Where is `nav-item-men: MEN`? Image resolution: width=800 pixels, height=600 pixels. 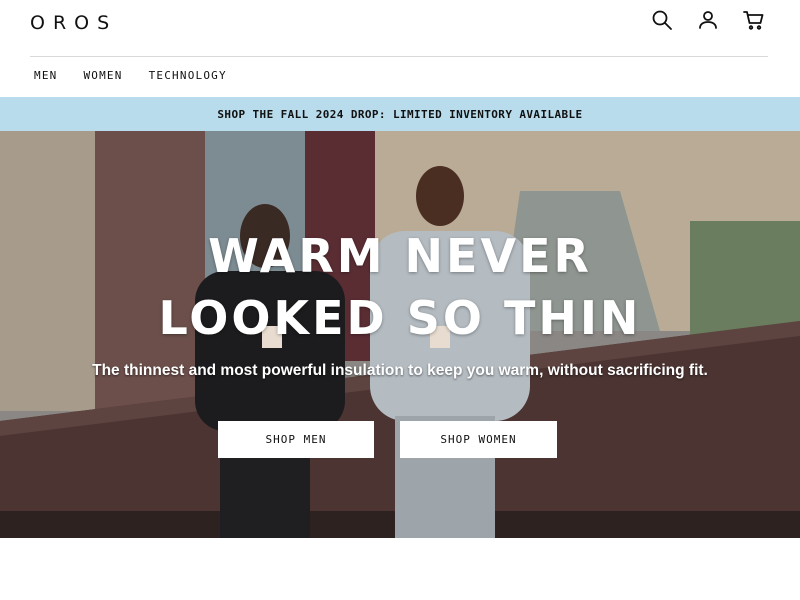
nav-item-men: MEN is located at coordinates (45, 75).